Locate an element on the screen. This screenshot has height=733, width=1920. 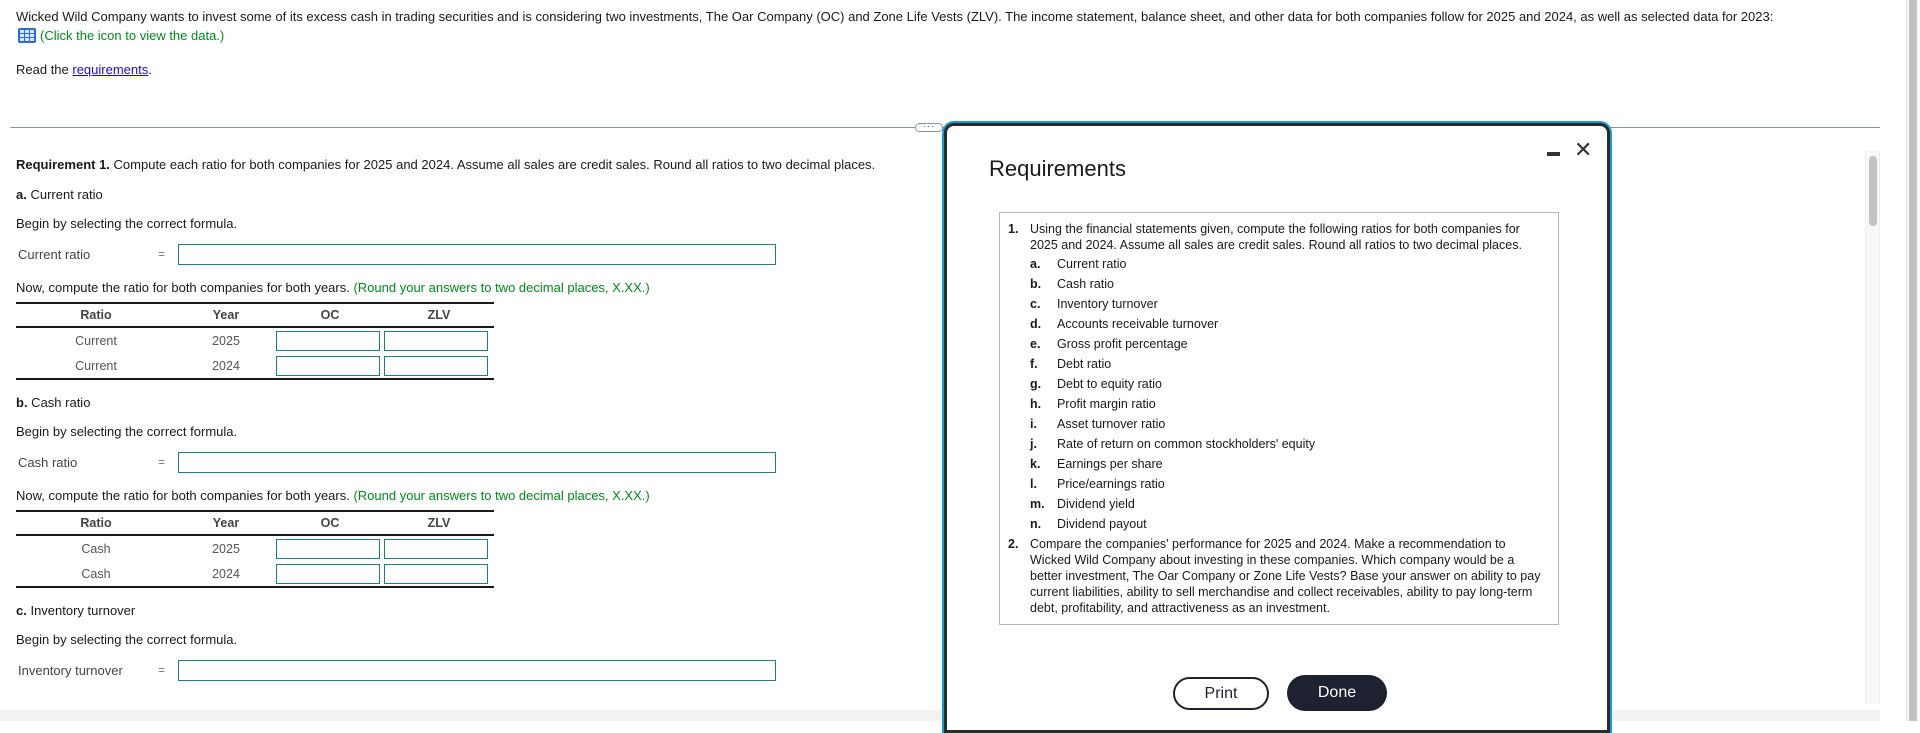
item-text: Debt to equity ratio is located at coordinates (1109, 384).